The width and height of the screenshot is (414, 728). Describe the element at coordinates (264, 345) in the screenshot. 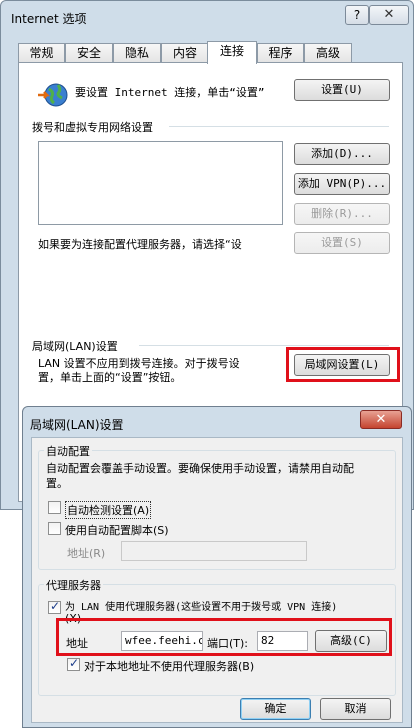

I see `lan-separator` at that location.